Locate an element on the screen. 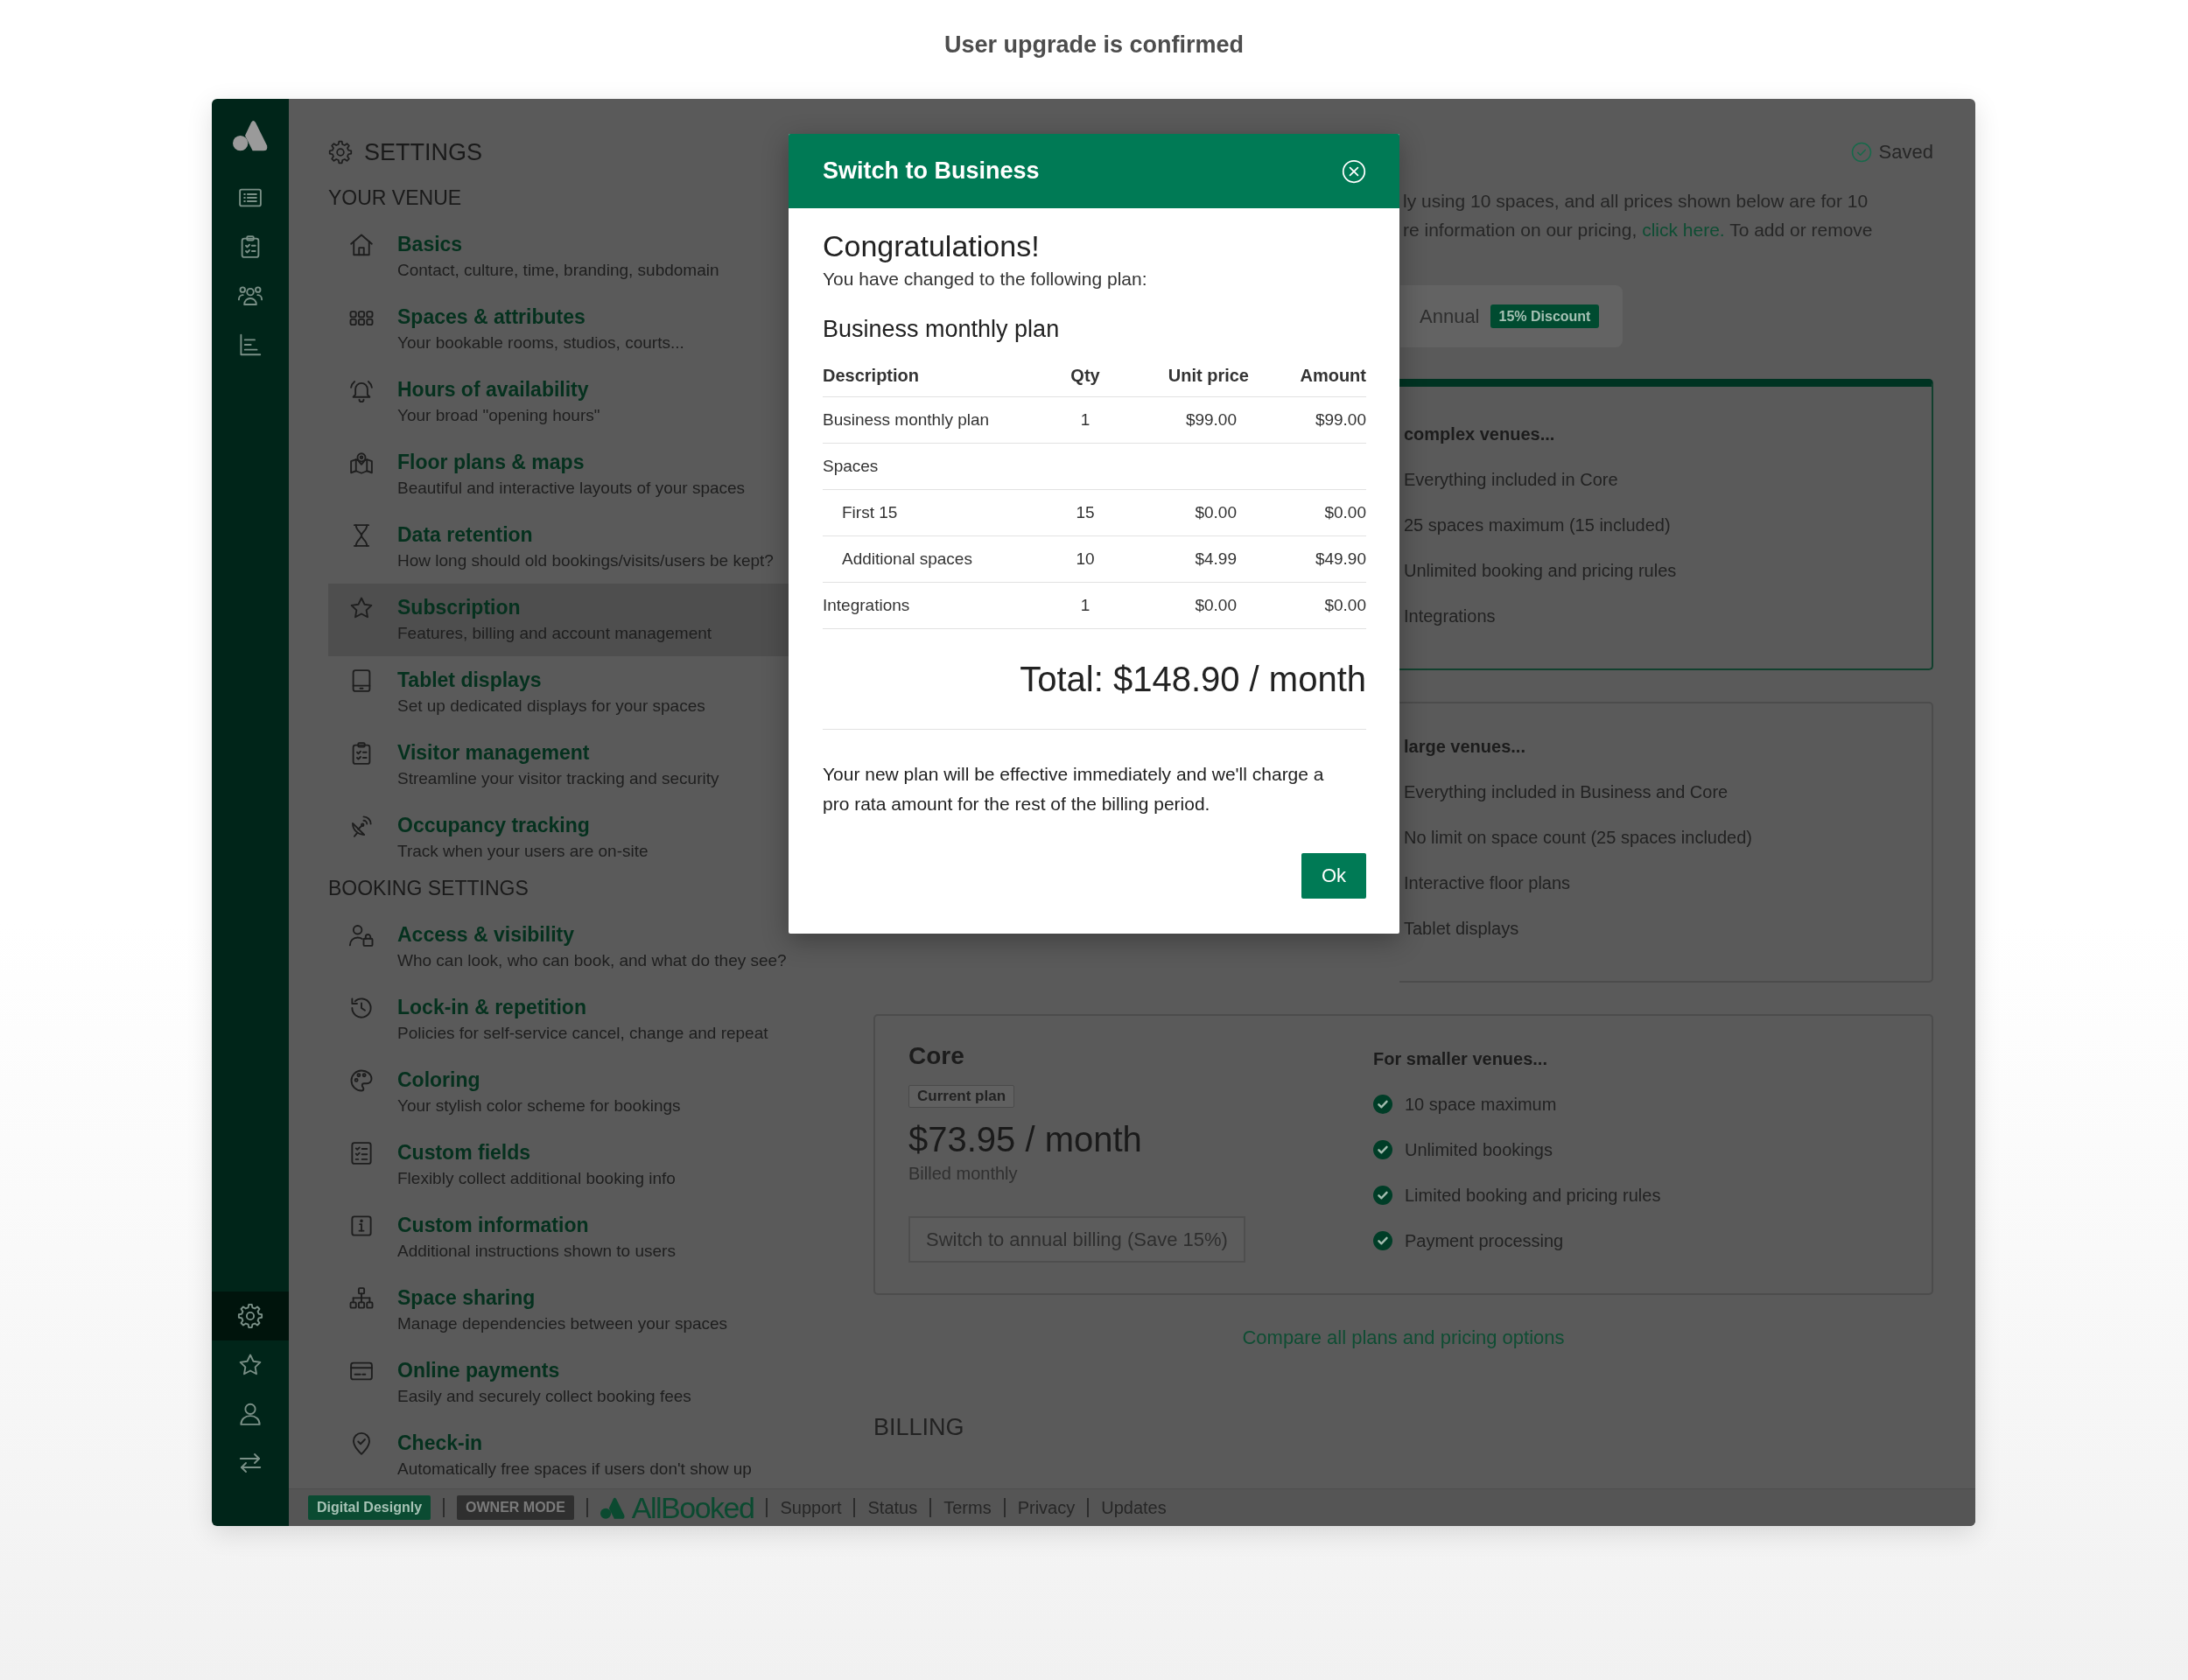  table-cell: 15 is located at coordinates (1086, 512).